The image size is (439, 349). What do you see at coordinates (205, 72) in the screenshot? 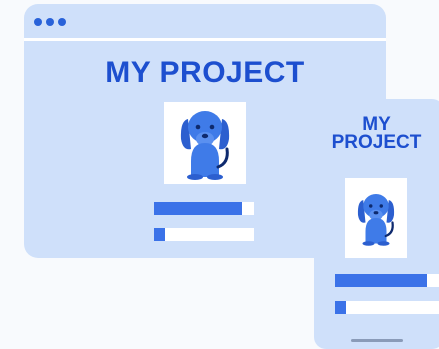
I see `desktop-title: MY PROJECT` at bounding box center [205, 72].